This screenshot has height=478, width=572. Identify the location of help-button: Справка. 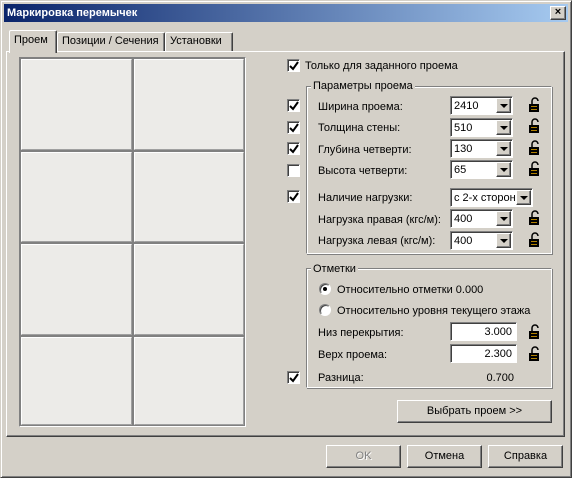
(525, 456).